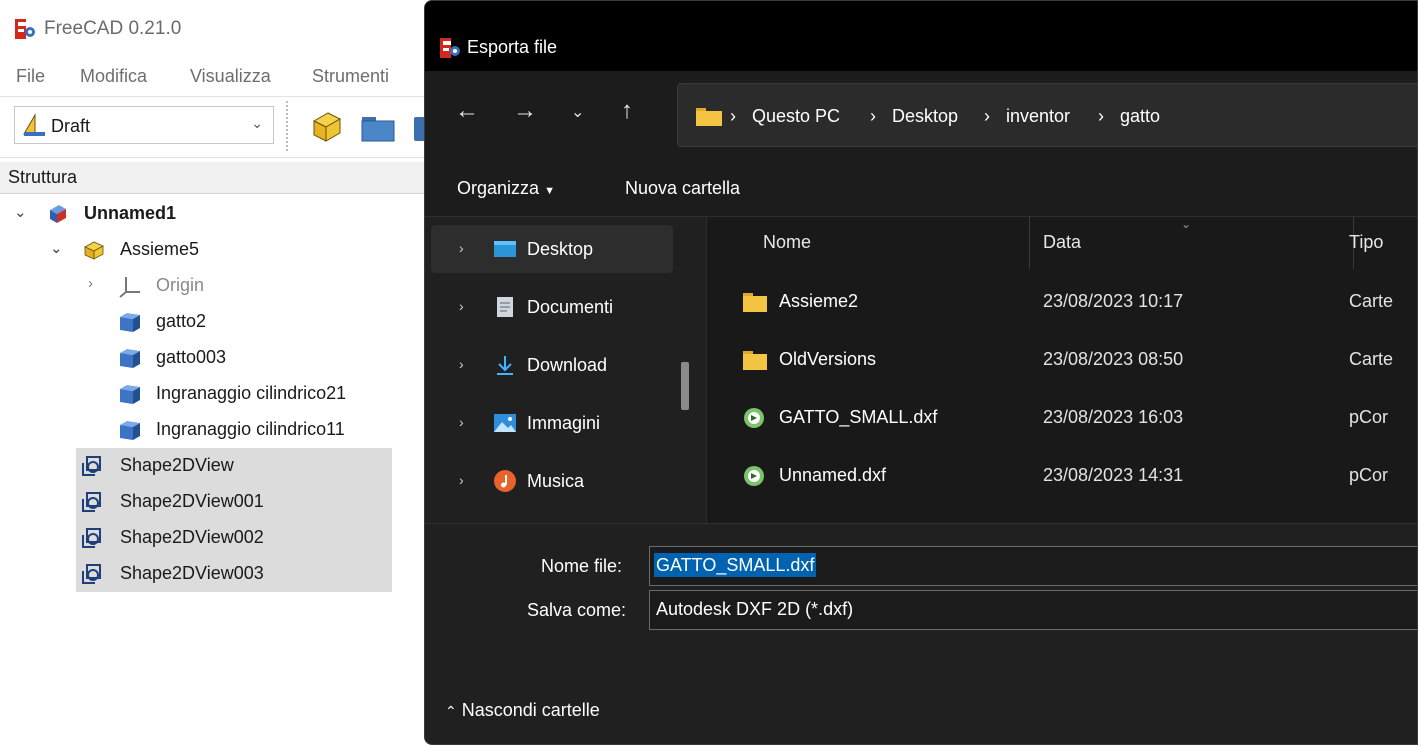  I want to click on nav-item-downloads: › Download, so click(552, 365).